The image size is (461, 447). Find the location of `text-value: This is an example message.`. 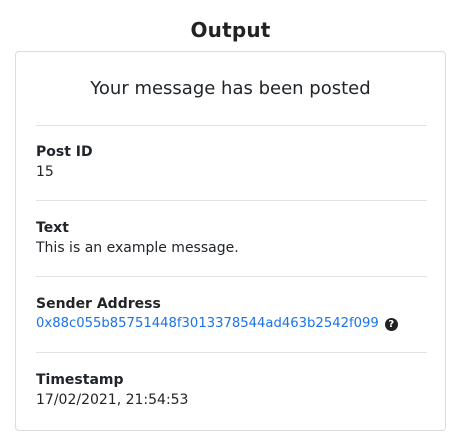

text-value: This is an example message. is located at coordinates (137, 248).